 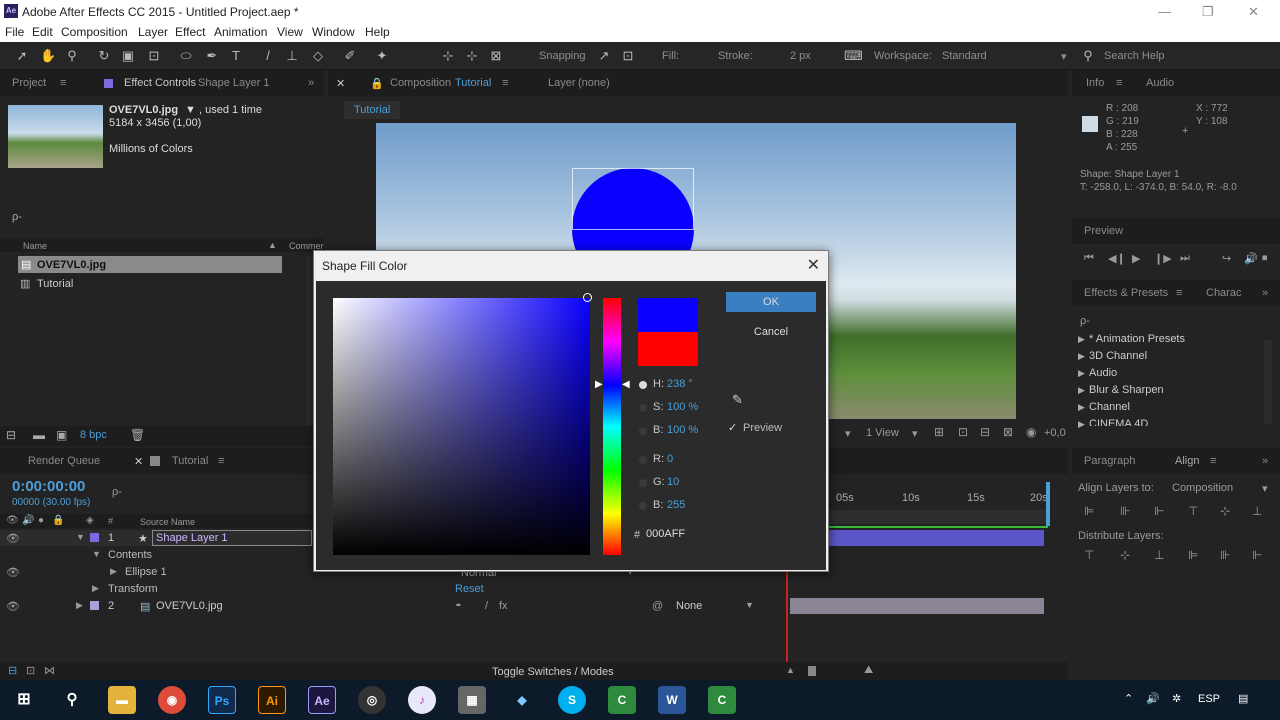 I want to click on layer-property: Transform, so click(x=133, y=589).